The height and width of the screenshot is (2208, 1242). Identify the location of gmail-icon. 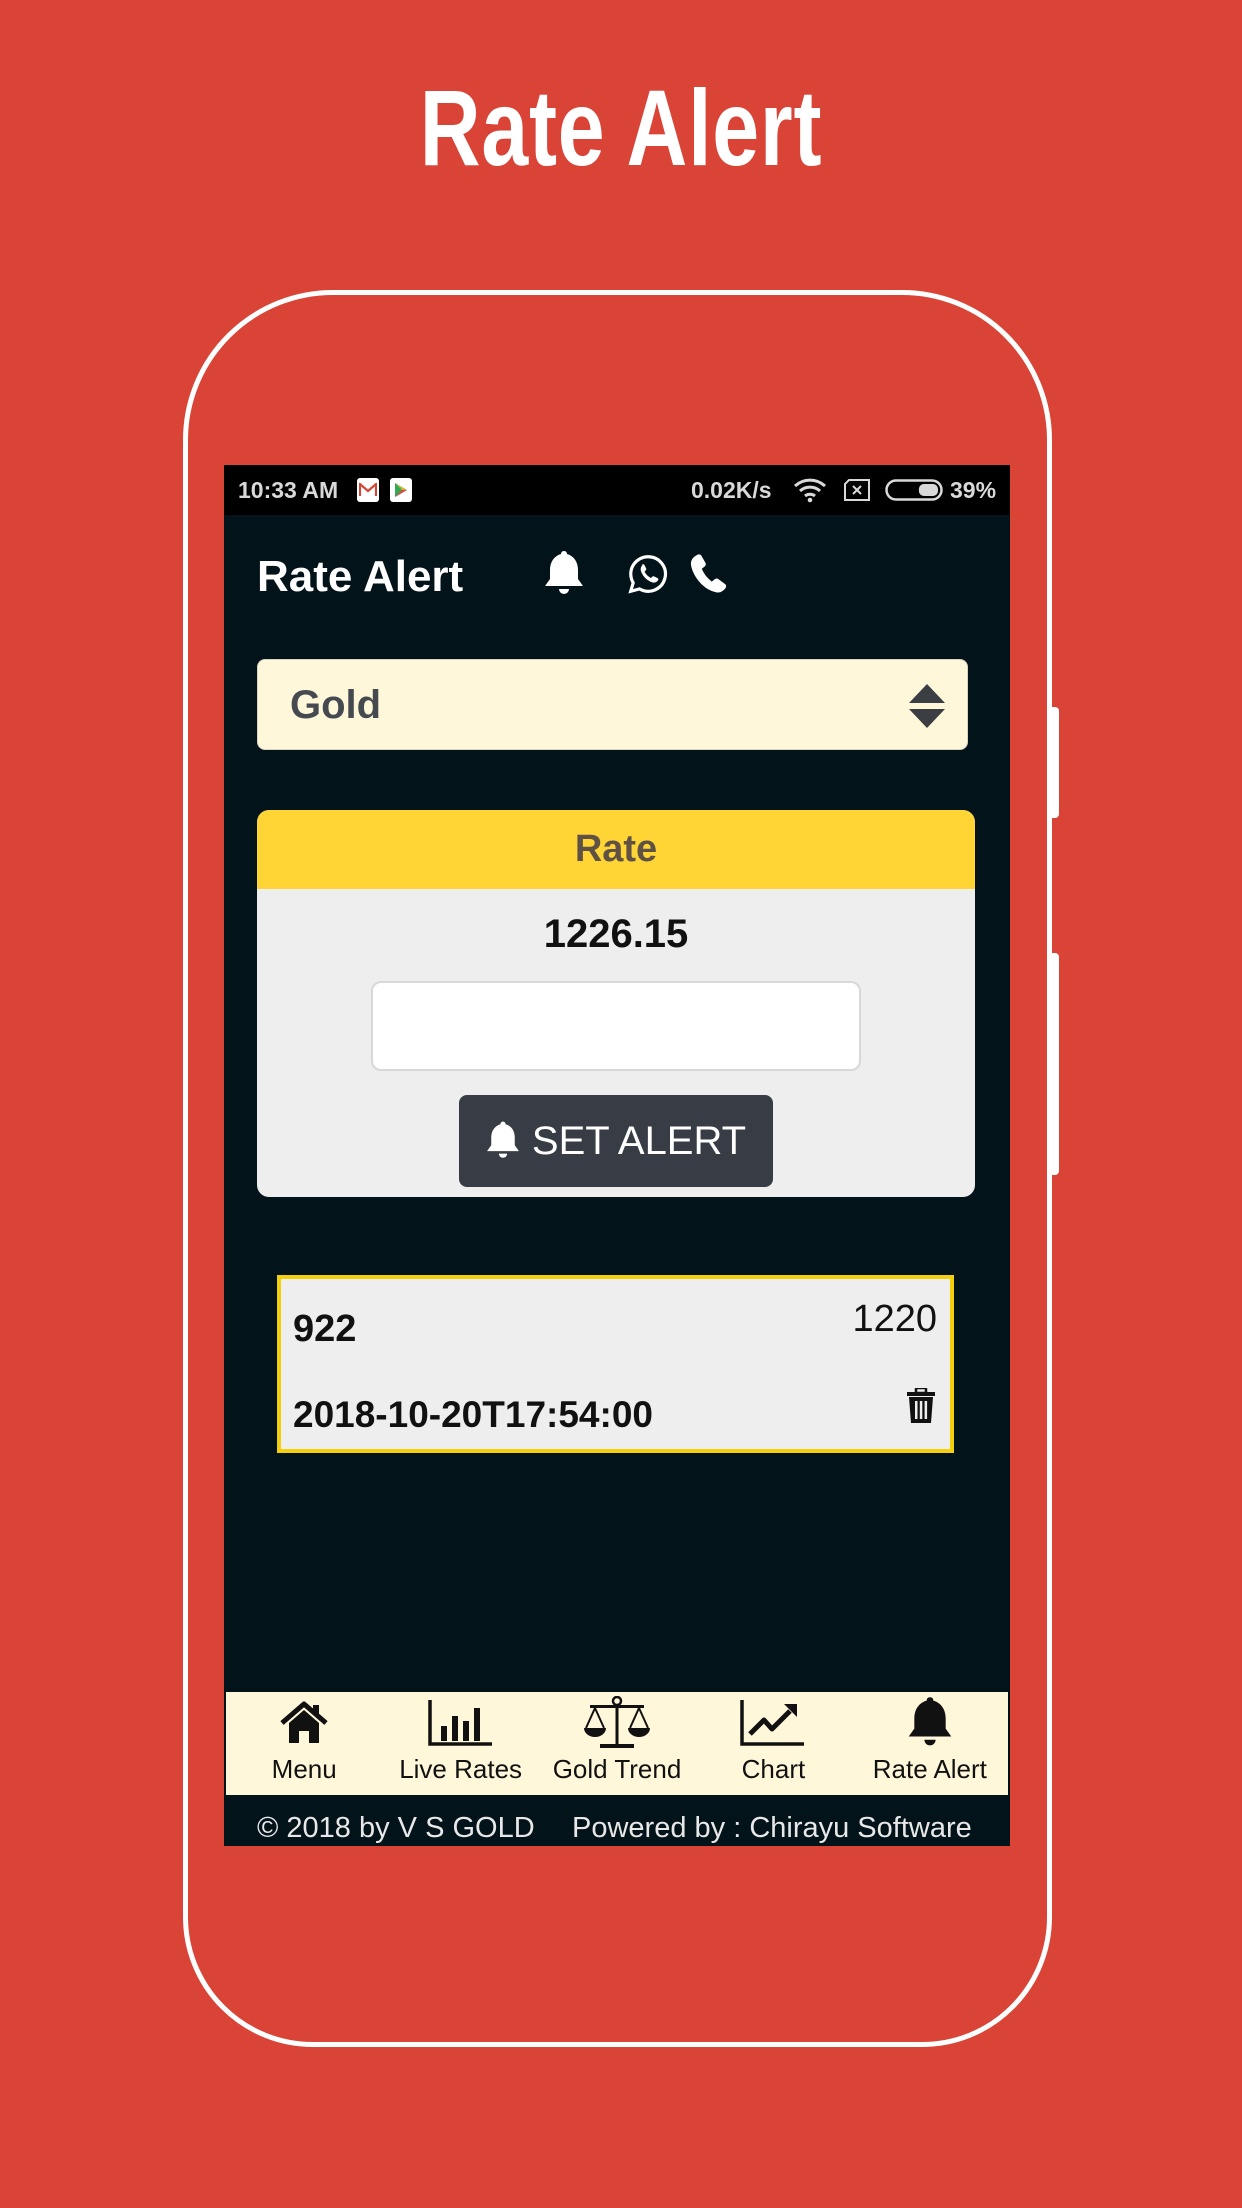
(368, 490).